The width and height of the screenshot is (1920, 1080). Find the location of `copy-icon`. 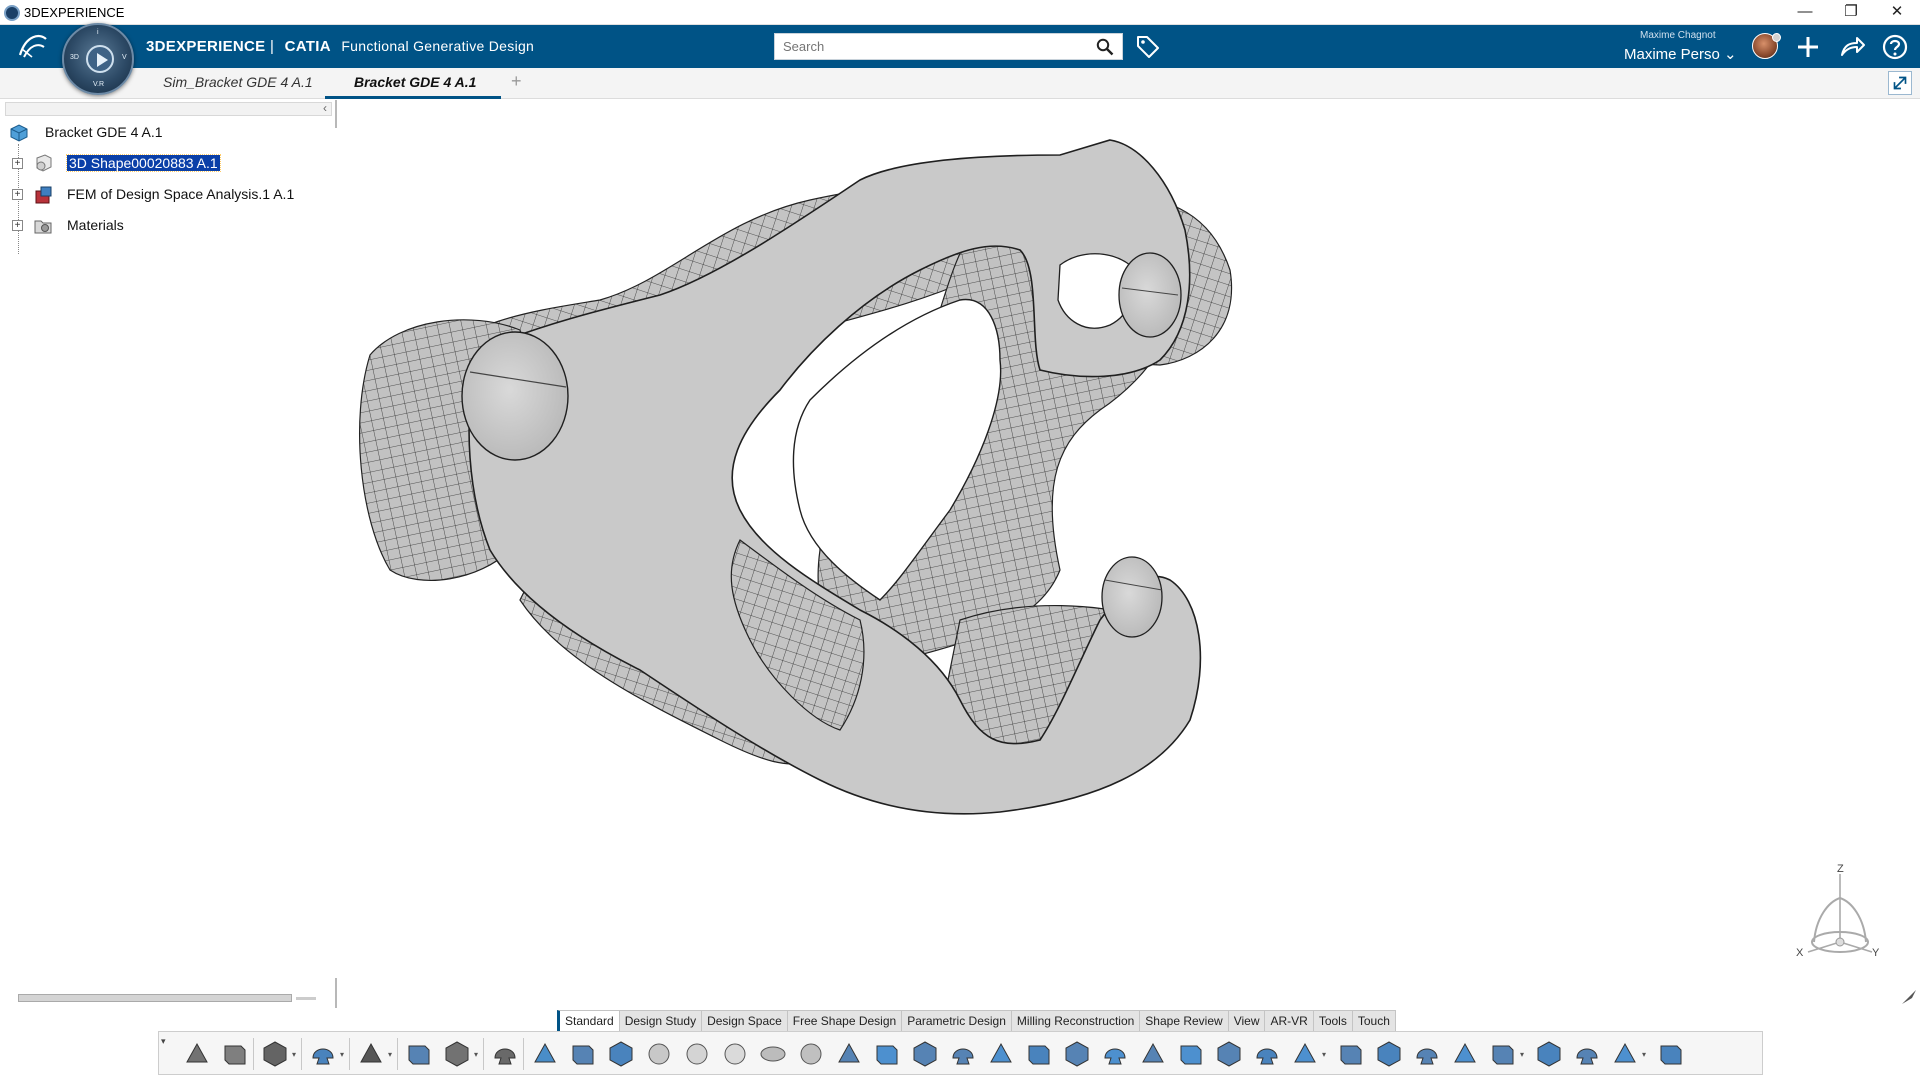

copy-icon is located at coordinates (235, 1054).